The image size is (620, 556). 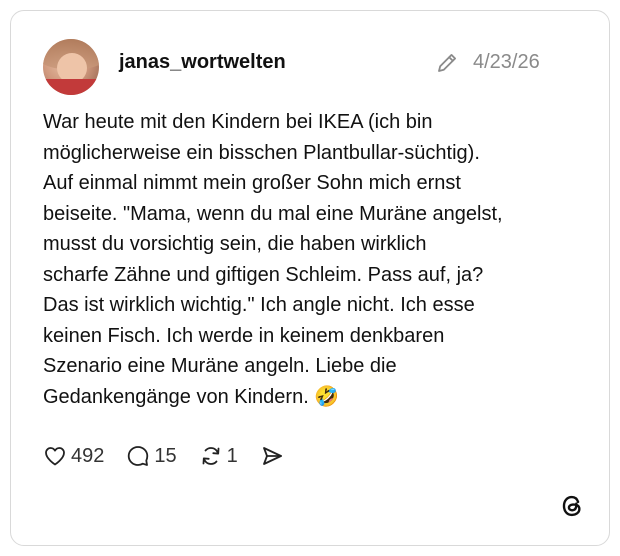 I want to click on pencil-icon, so click(x=447, y=63).